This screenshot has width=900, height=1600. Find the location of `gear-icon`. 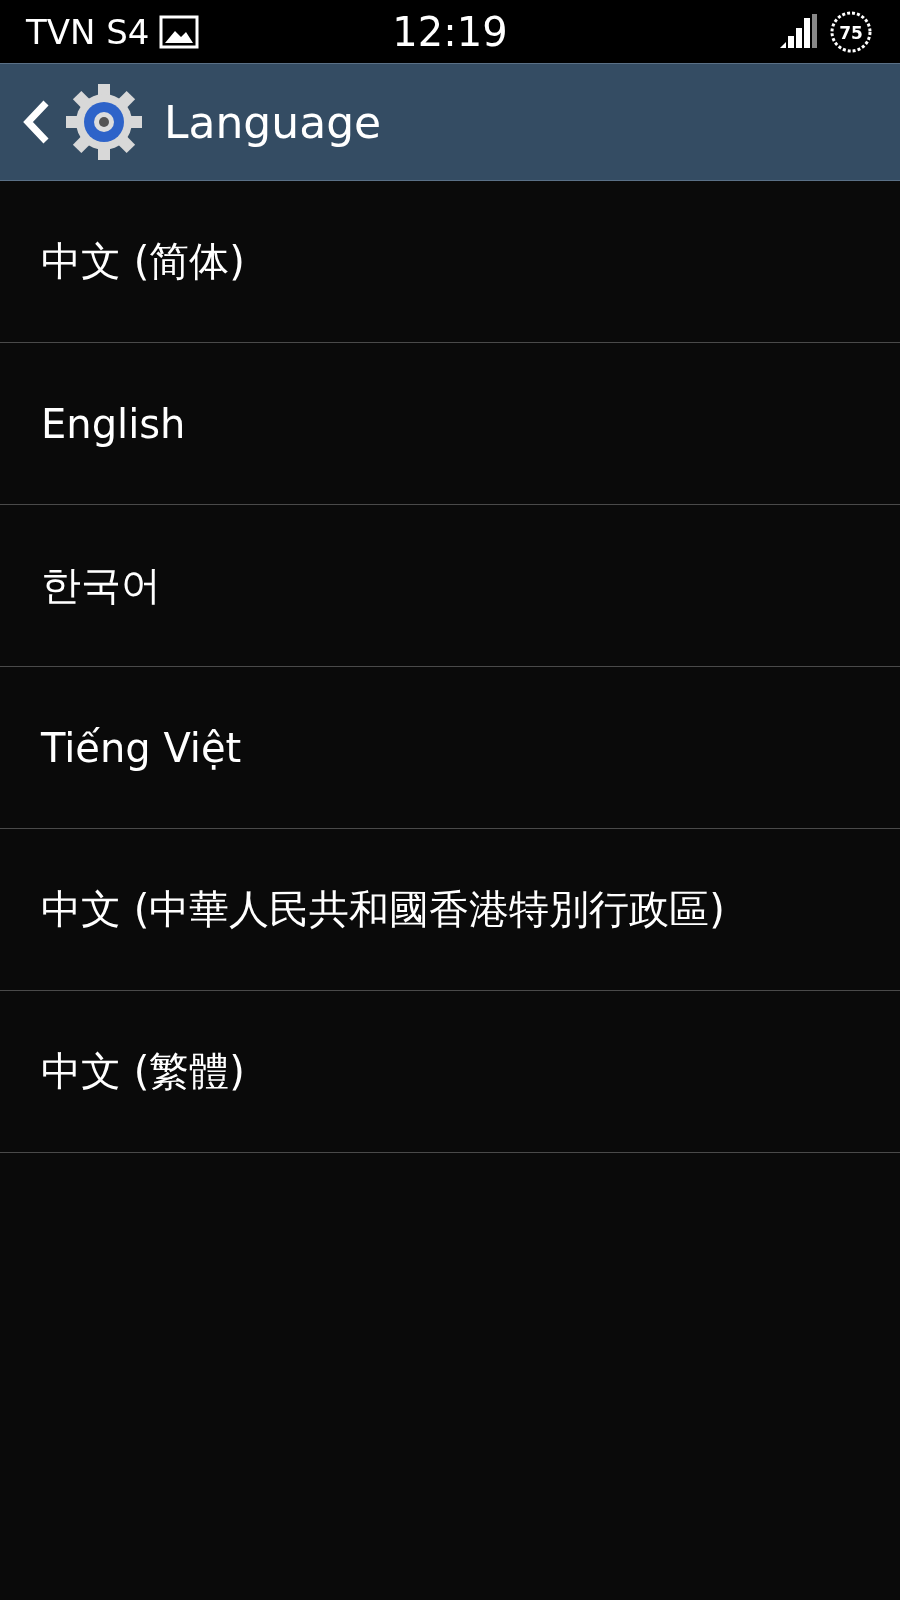

gear-icon is located at coordinates (104, 122).